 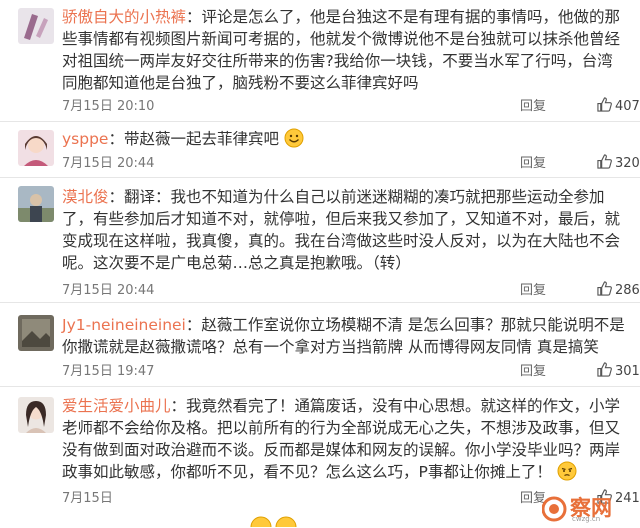 I want to click on watermark-url: cwzg.cn, so click(x=586, y=519).